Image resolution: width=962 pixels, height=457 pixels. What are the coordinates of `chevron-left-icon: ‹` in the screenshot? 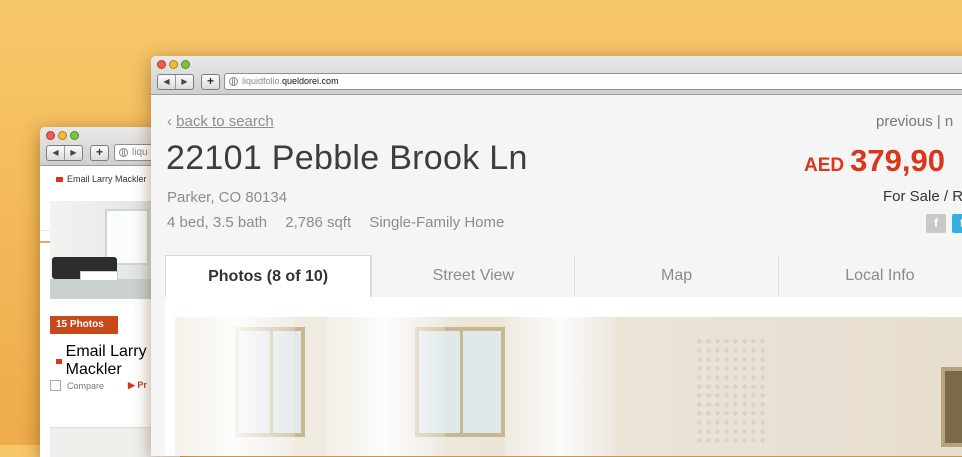 It's located at (169, 121).